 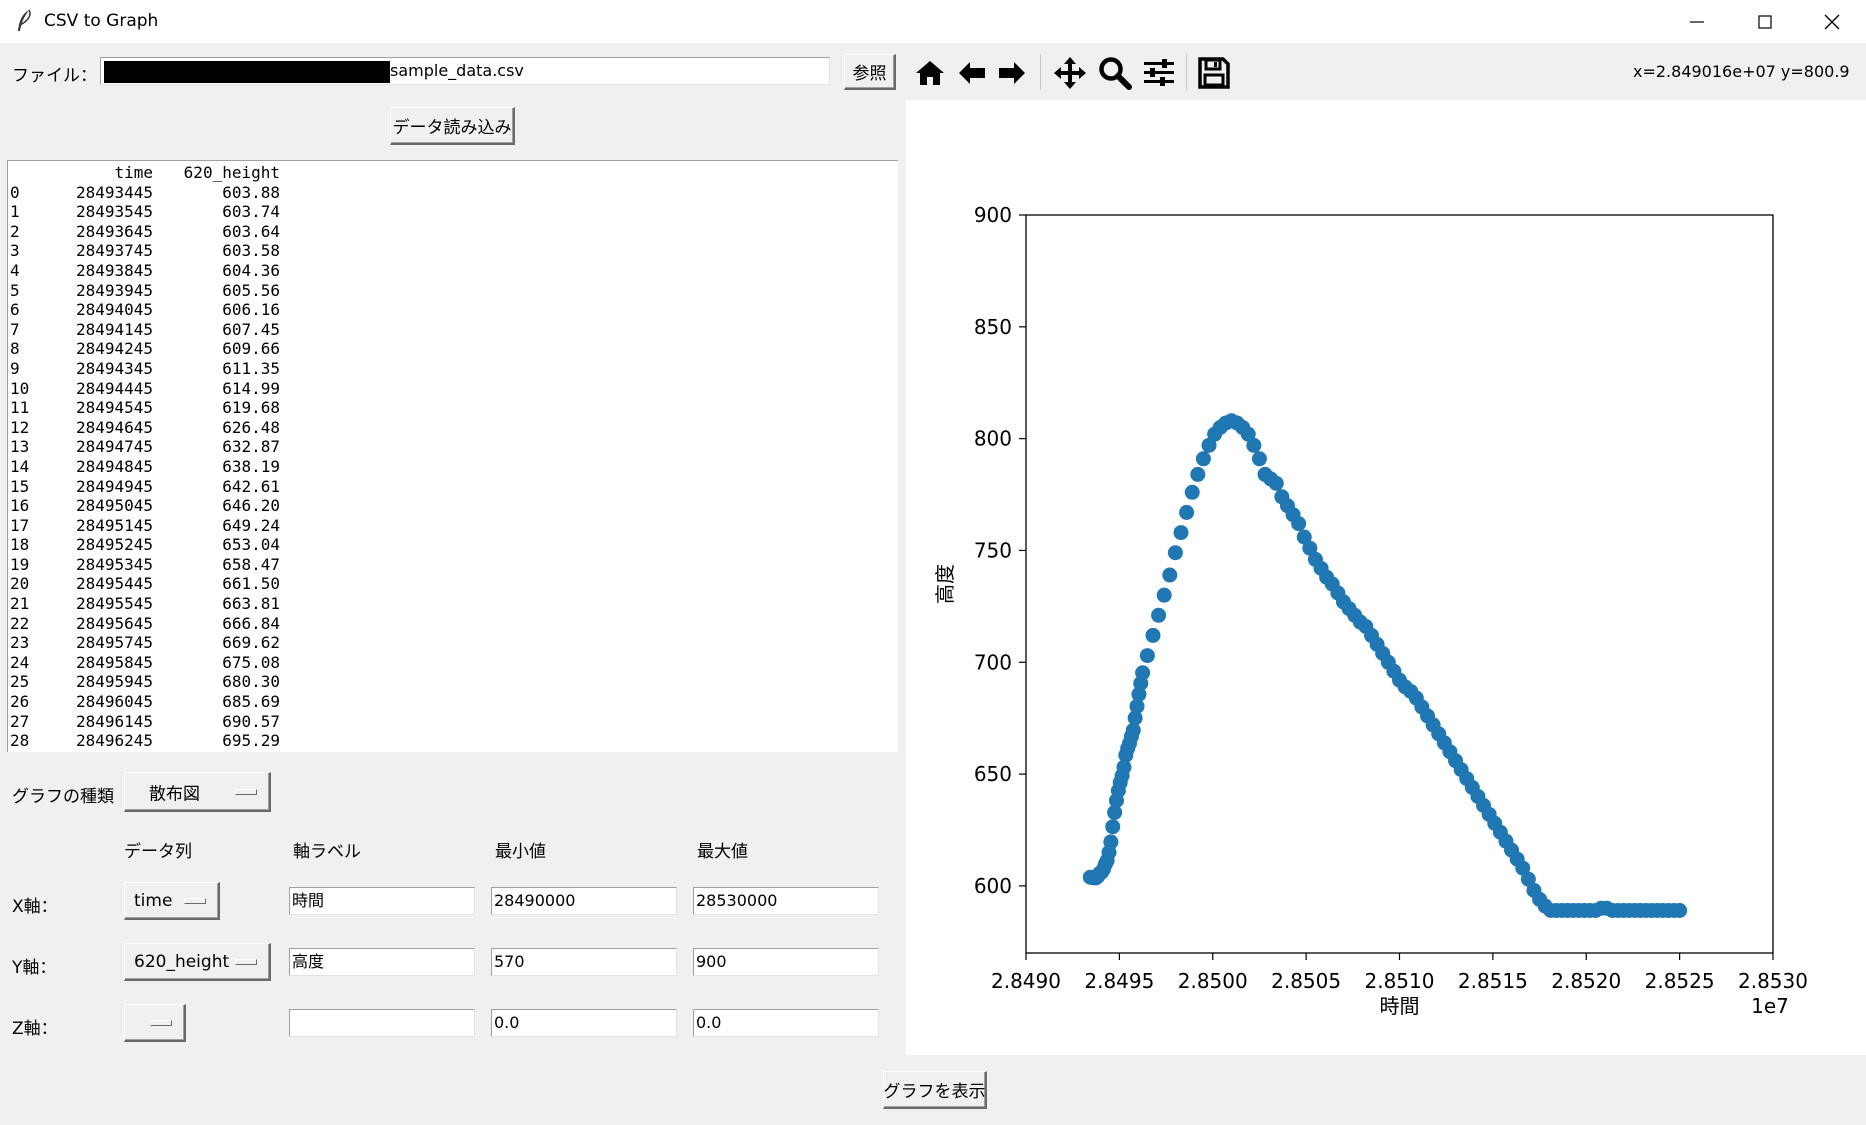 What do you see at coordinates (382, 962) in the screenshot?
I see `y-axis-label-input: 高度` at bounding box center [382, 962].